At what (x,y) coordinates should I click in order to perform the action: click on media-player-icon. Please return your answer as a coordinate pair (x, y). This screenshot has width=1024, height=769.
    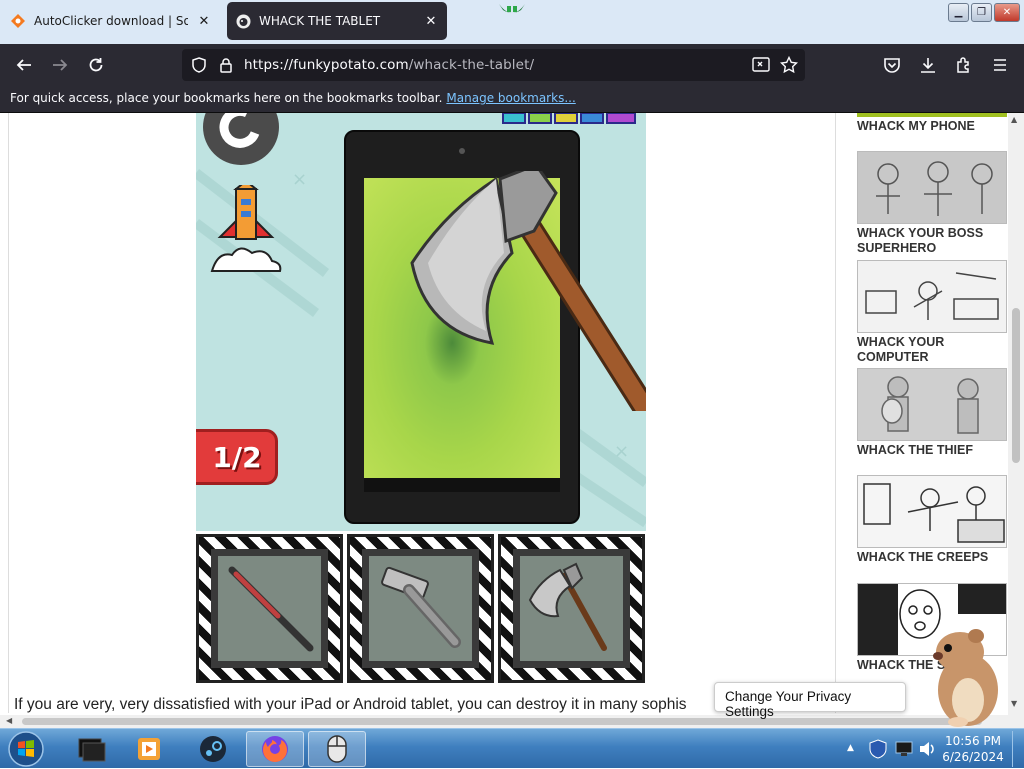
    Looking at the image, I should click on (149, 749).